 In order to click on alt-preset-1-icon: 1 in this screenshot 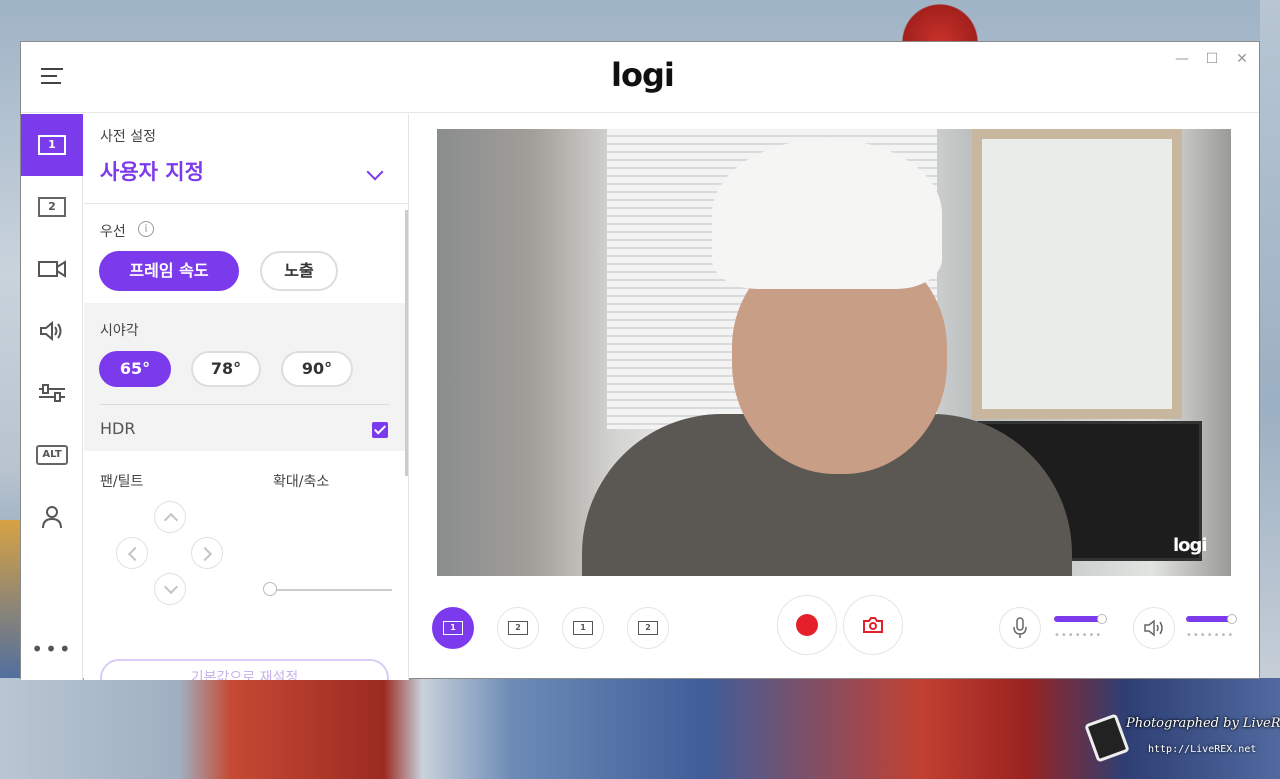, I will do `click(583, 628)`.